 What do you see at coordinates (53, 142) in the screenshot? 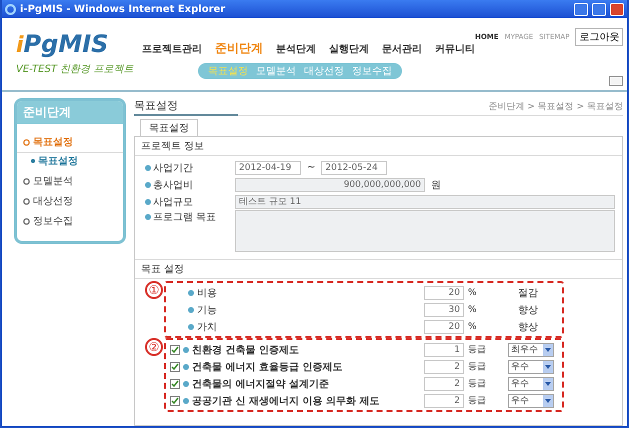
I see `sidebar-item: 목표설정` at bounding box center [53, 142].